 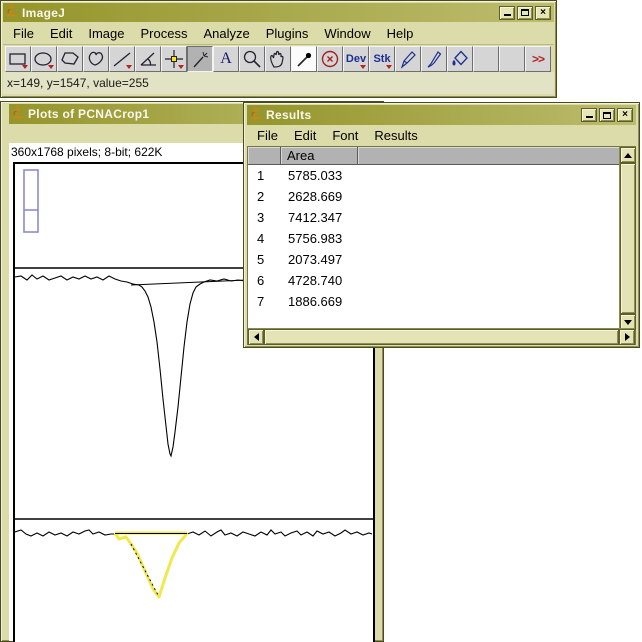 I want to click on hand-tool-button, so click(x=278, y=58).